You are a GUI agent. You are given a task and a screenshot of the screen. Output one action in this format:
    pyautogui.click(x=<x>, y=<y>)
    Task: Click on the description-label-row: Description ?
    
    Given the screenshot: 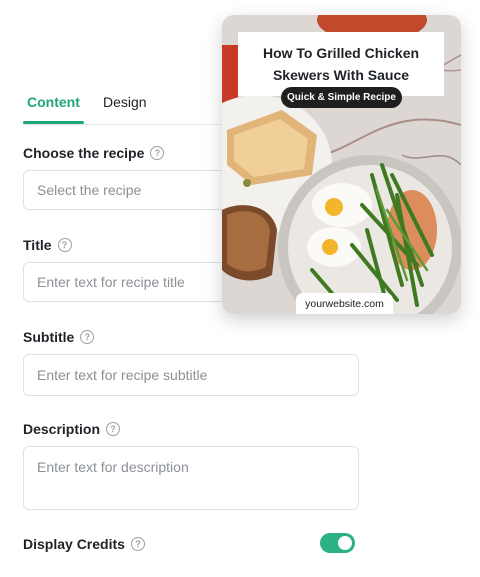 What is the action you would take?
    pyautogui.click(x=72, y=429)
    